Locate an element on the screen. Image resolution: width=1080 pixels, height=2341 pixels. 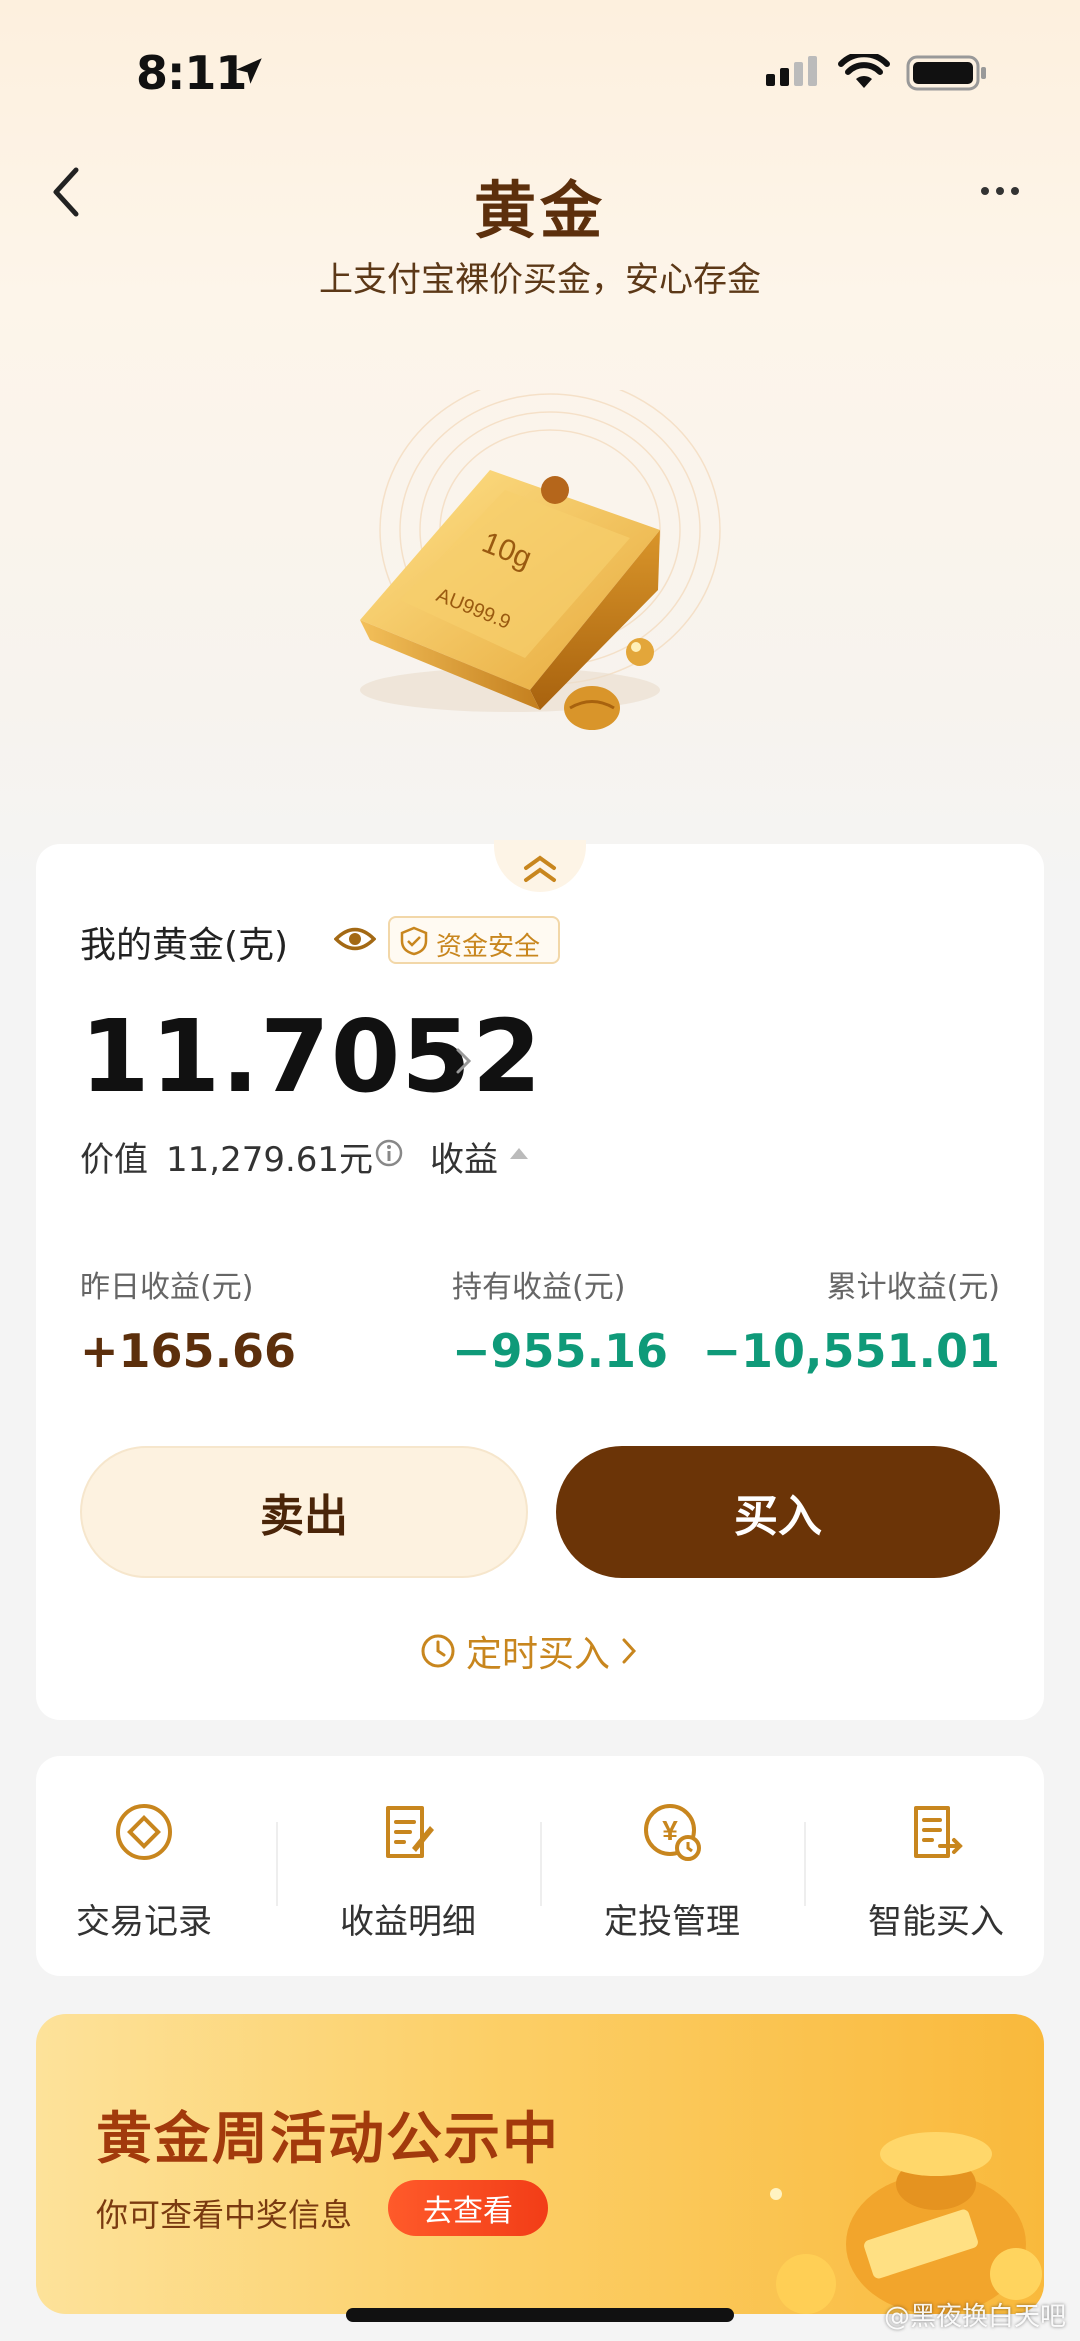
stat-label: 昨日收益(元) is located at coordinates (167, 1287).